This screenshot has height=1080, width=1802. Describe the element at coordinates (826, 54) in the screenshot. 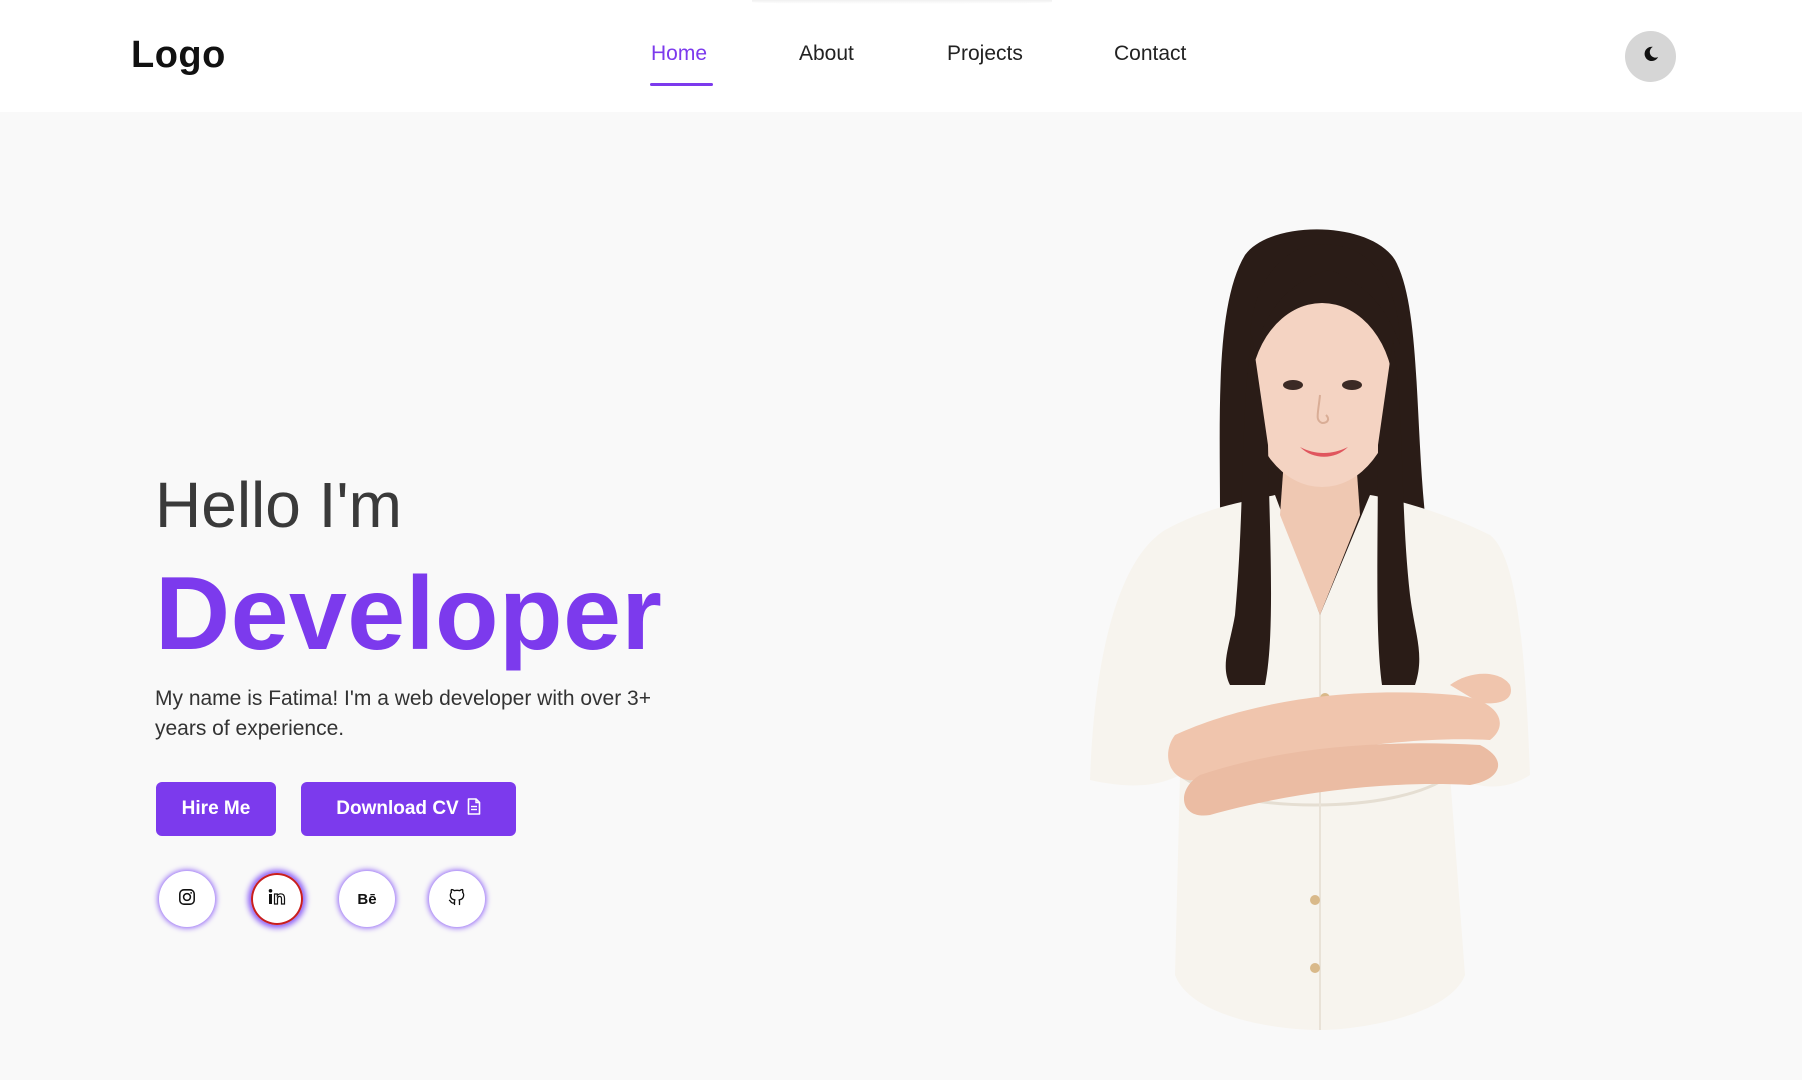

I see `nav-about: About` at that location.